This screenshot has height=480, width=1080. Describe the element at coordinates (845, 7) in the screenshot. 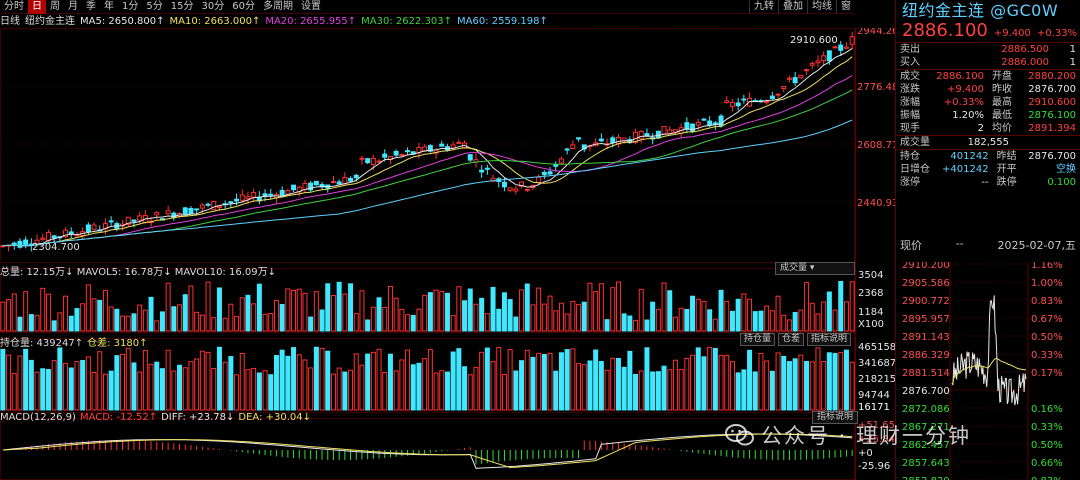

I see `toolbar-tool-3: 窗` at that location.